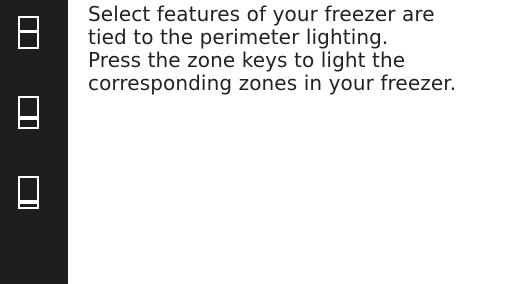  Describe the element at coordinates (28, 192) in the screenshot. I see `zone-3-key` at that location.